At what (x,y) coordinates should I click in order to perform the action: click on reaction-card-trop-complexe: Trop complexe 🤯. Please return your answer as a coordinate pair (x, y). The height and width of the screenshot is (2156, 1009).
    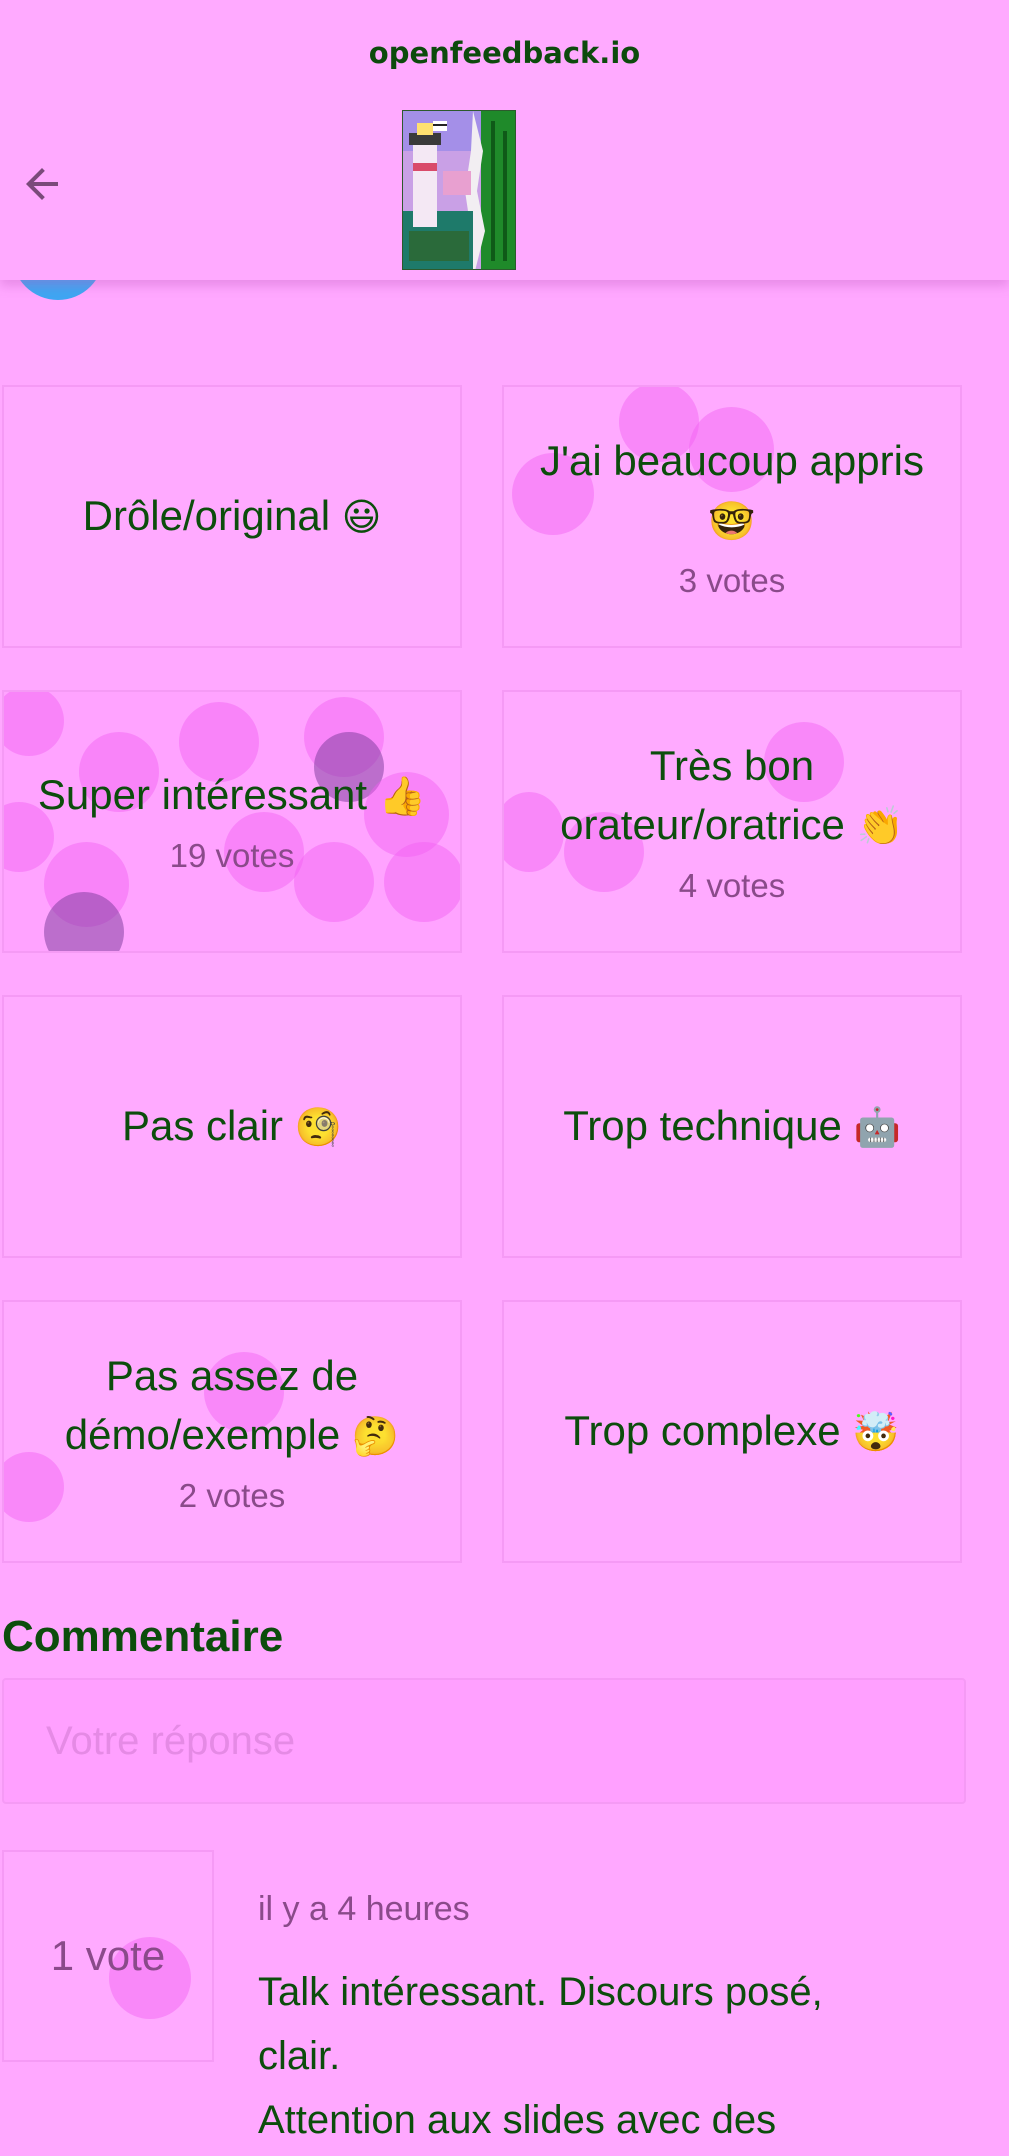
    Looking at the image, I should click on (732, 1431).